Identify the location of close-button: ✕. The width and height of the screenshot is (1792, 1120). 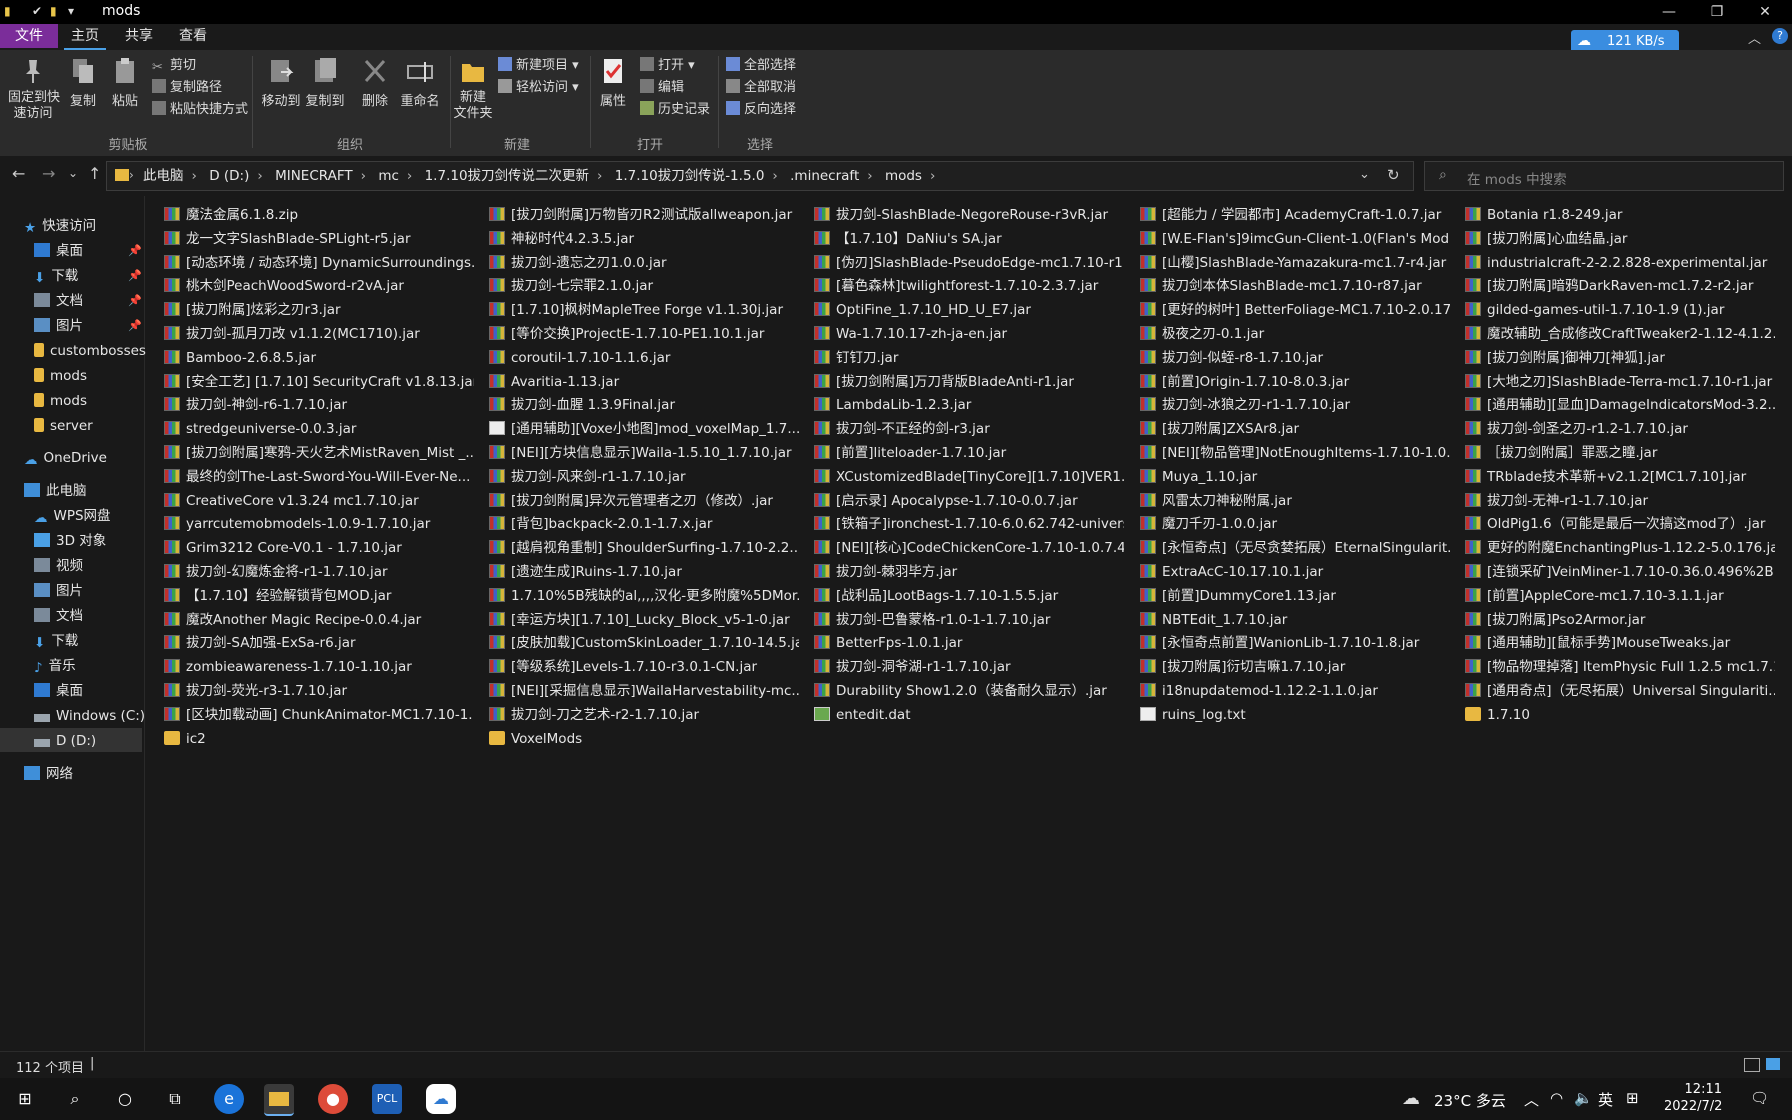
(1765, 12).